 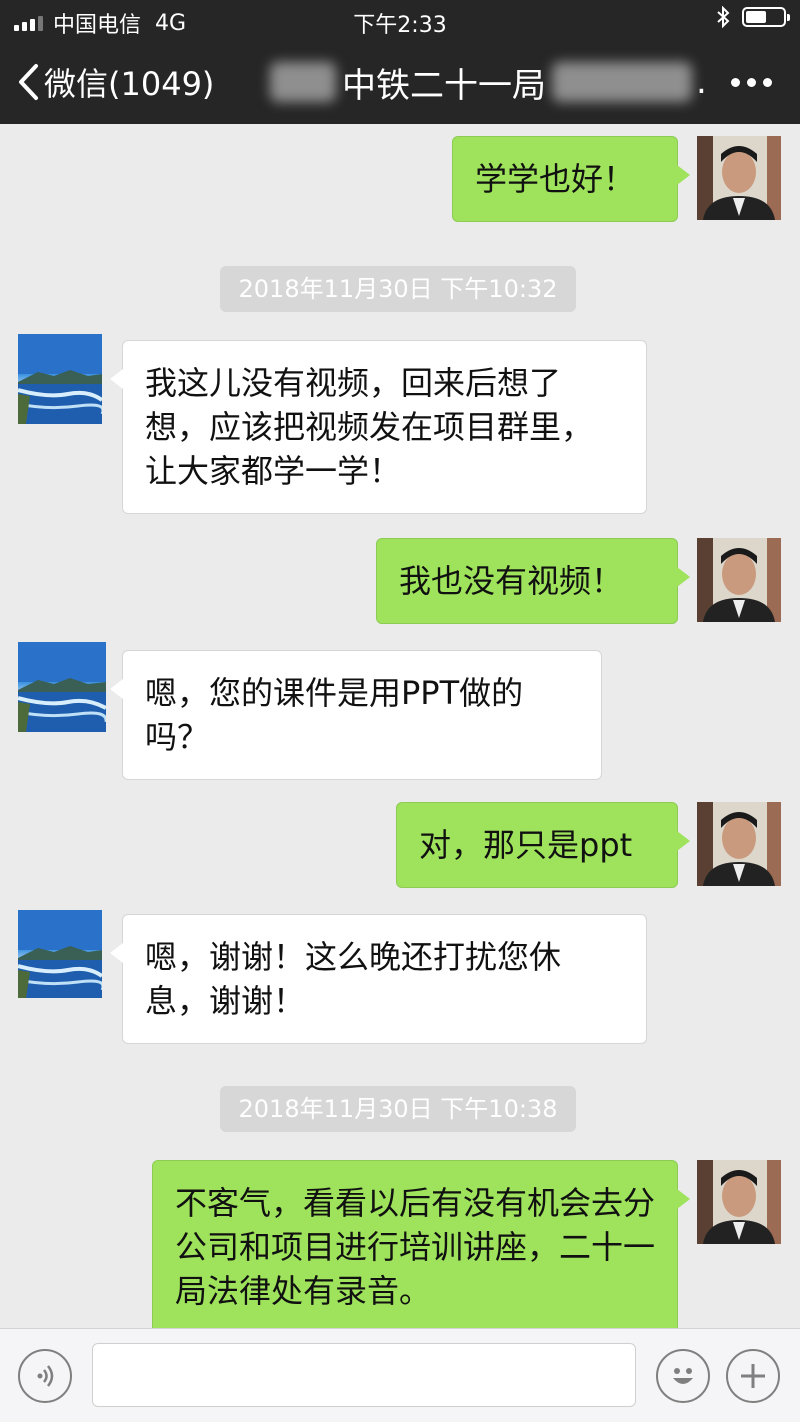 What do you see at coordinates (766, 17) in the screenshot?
I see `battery-icon` at bounding box center [766, 17].